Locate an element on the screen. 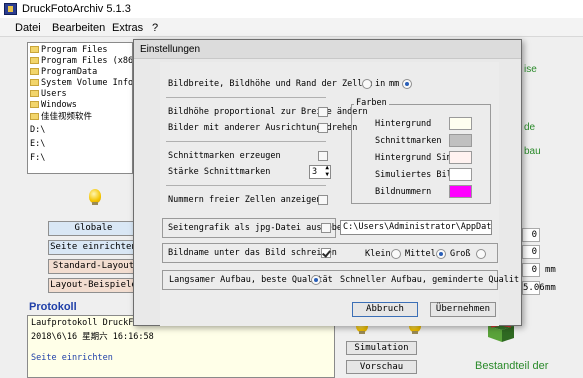 Image resolution: width=583 pixels, height=378 pixels. protokoll-label: Protokoll is located at coordinates (53, 307).